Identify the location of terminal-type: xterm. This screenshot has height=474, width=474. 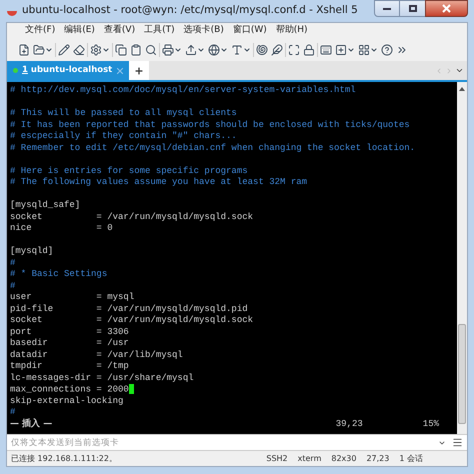
(310, 458).